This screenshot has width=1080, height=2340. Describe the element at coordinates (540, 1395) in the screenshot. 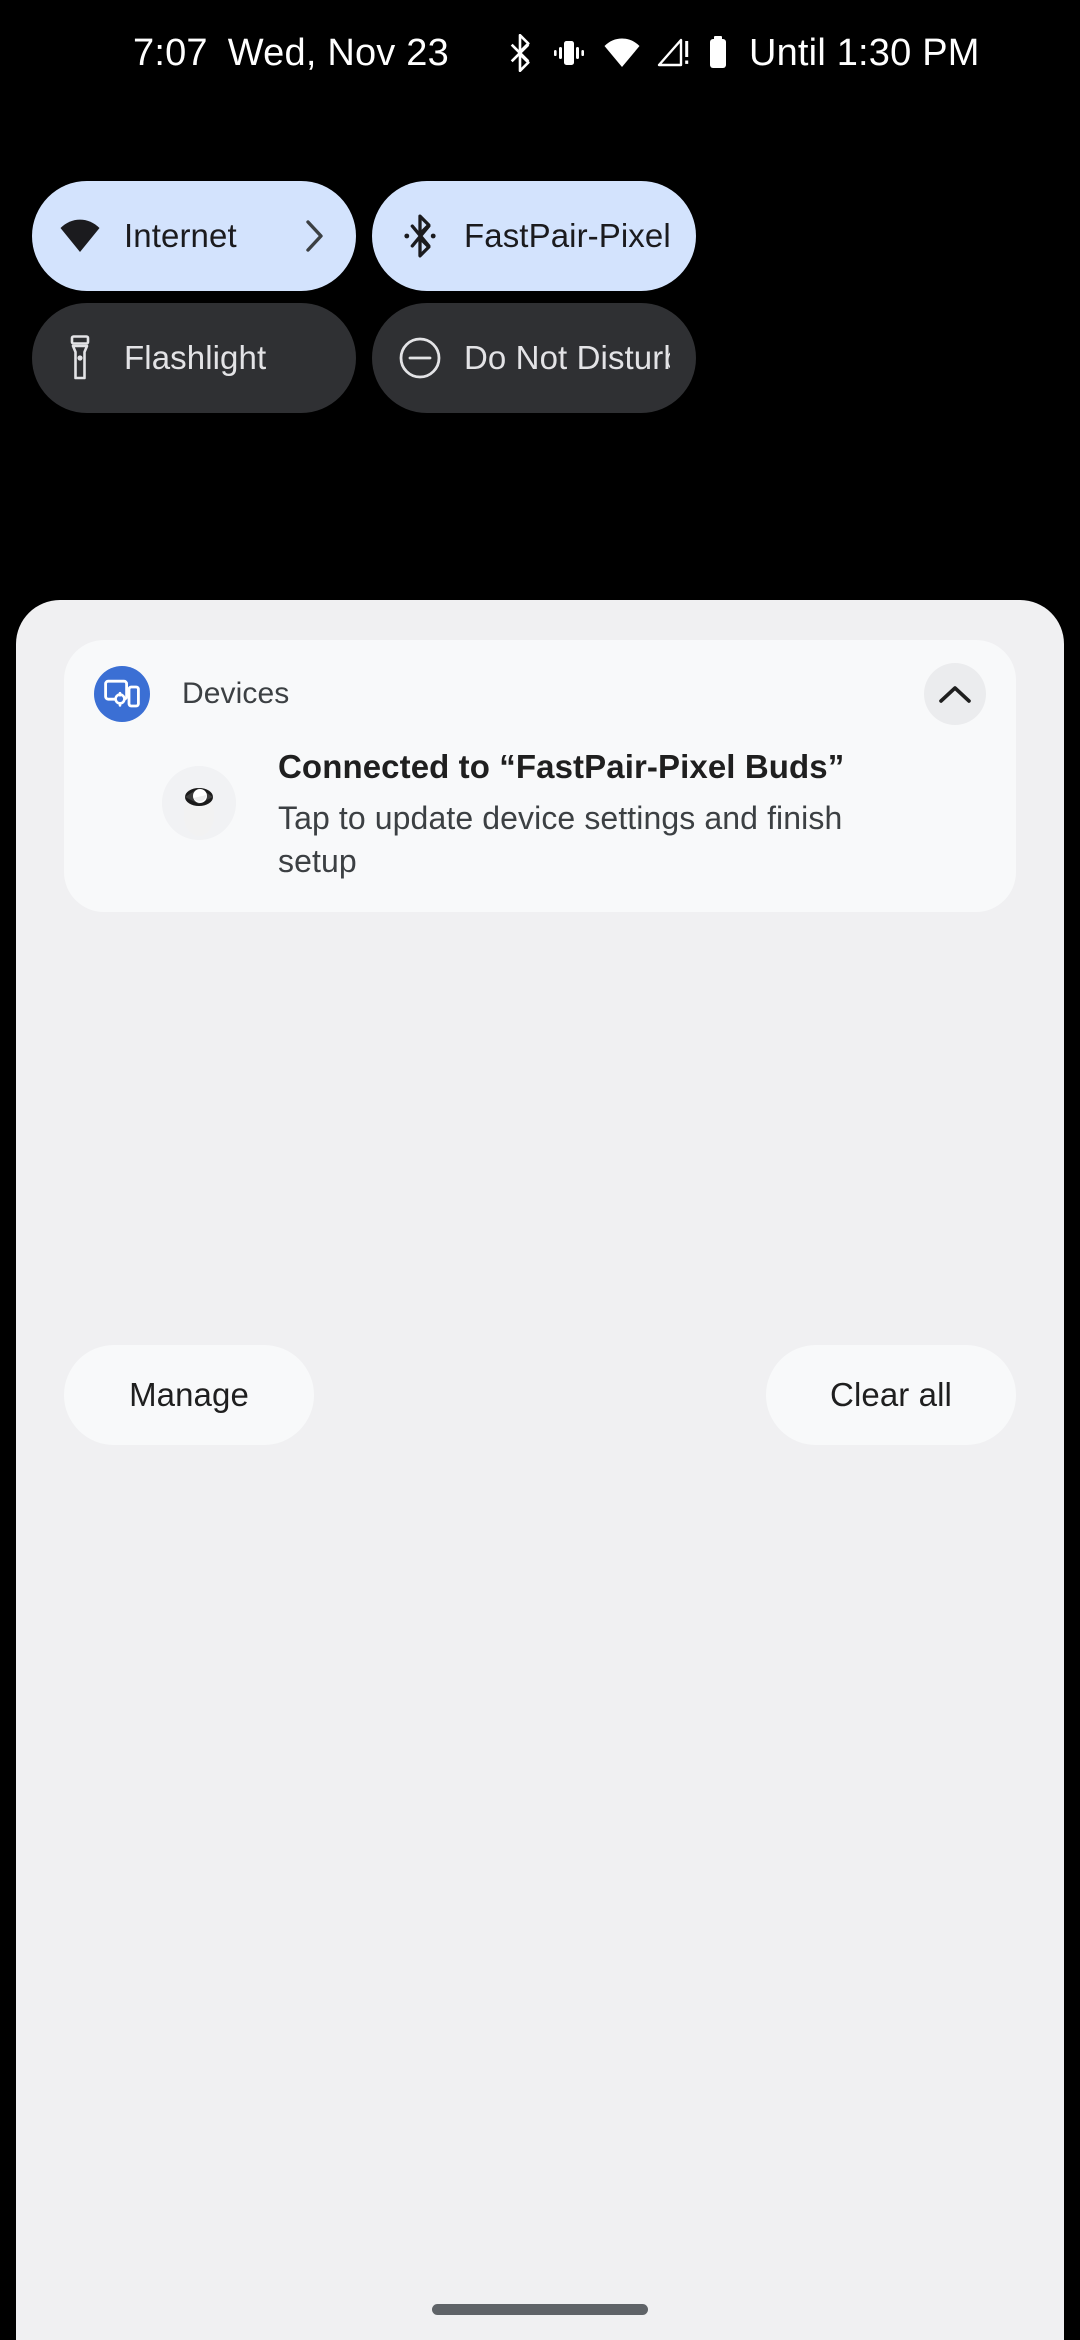

I see `shade-action-row: Manage Clear all` at that location.